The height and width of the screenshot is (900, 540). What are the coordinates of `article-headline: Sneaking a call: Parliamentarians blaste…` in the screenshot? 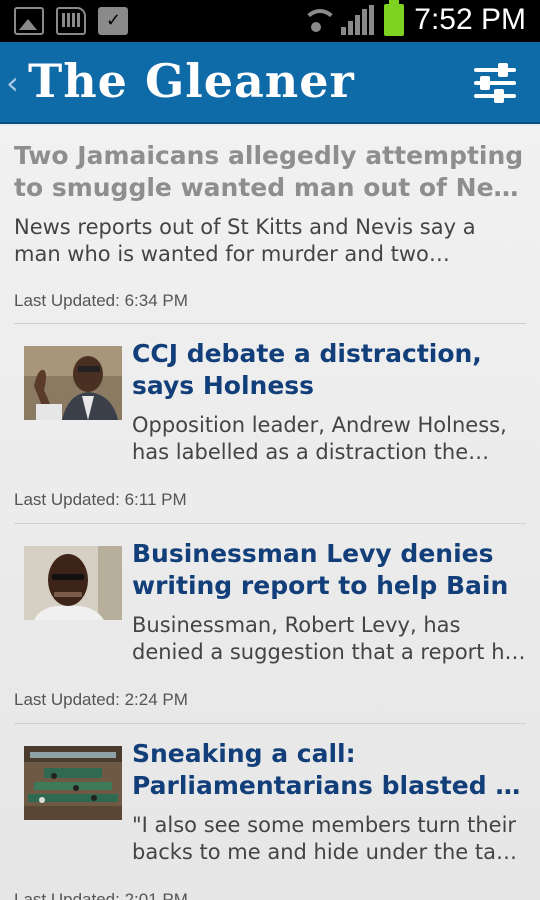 It's located at (329, 769).